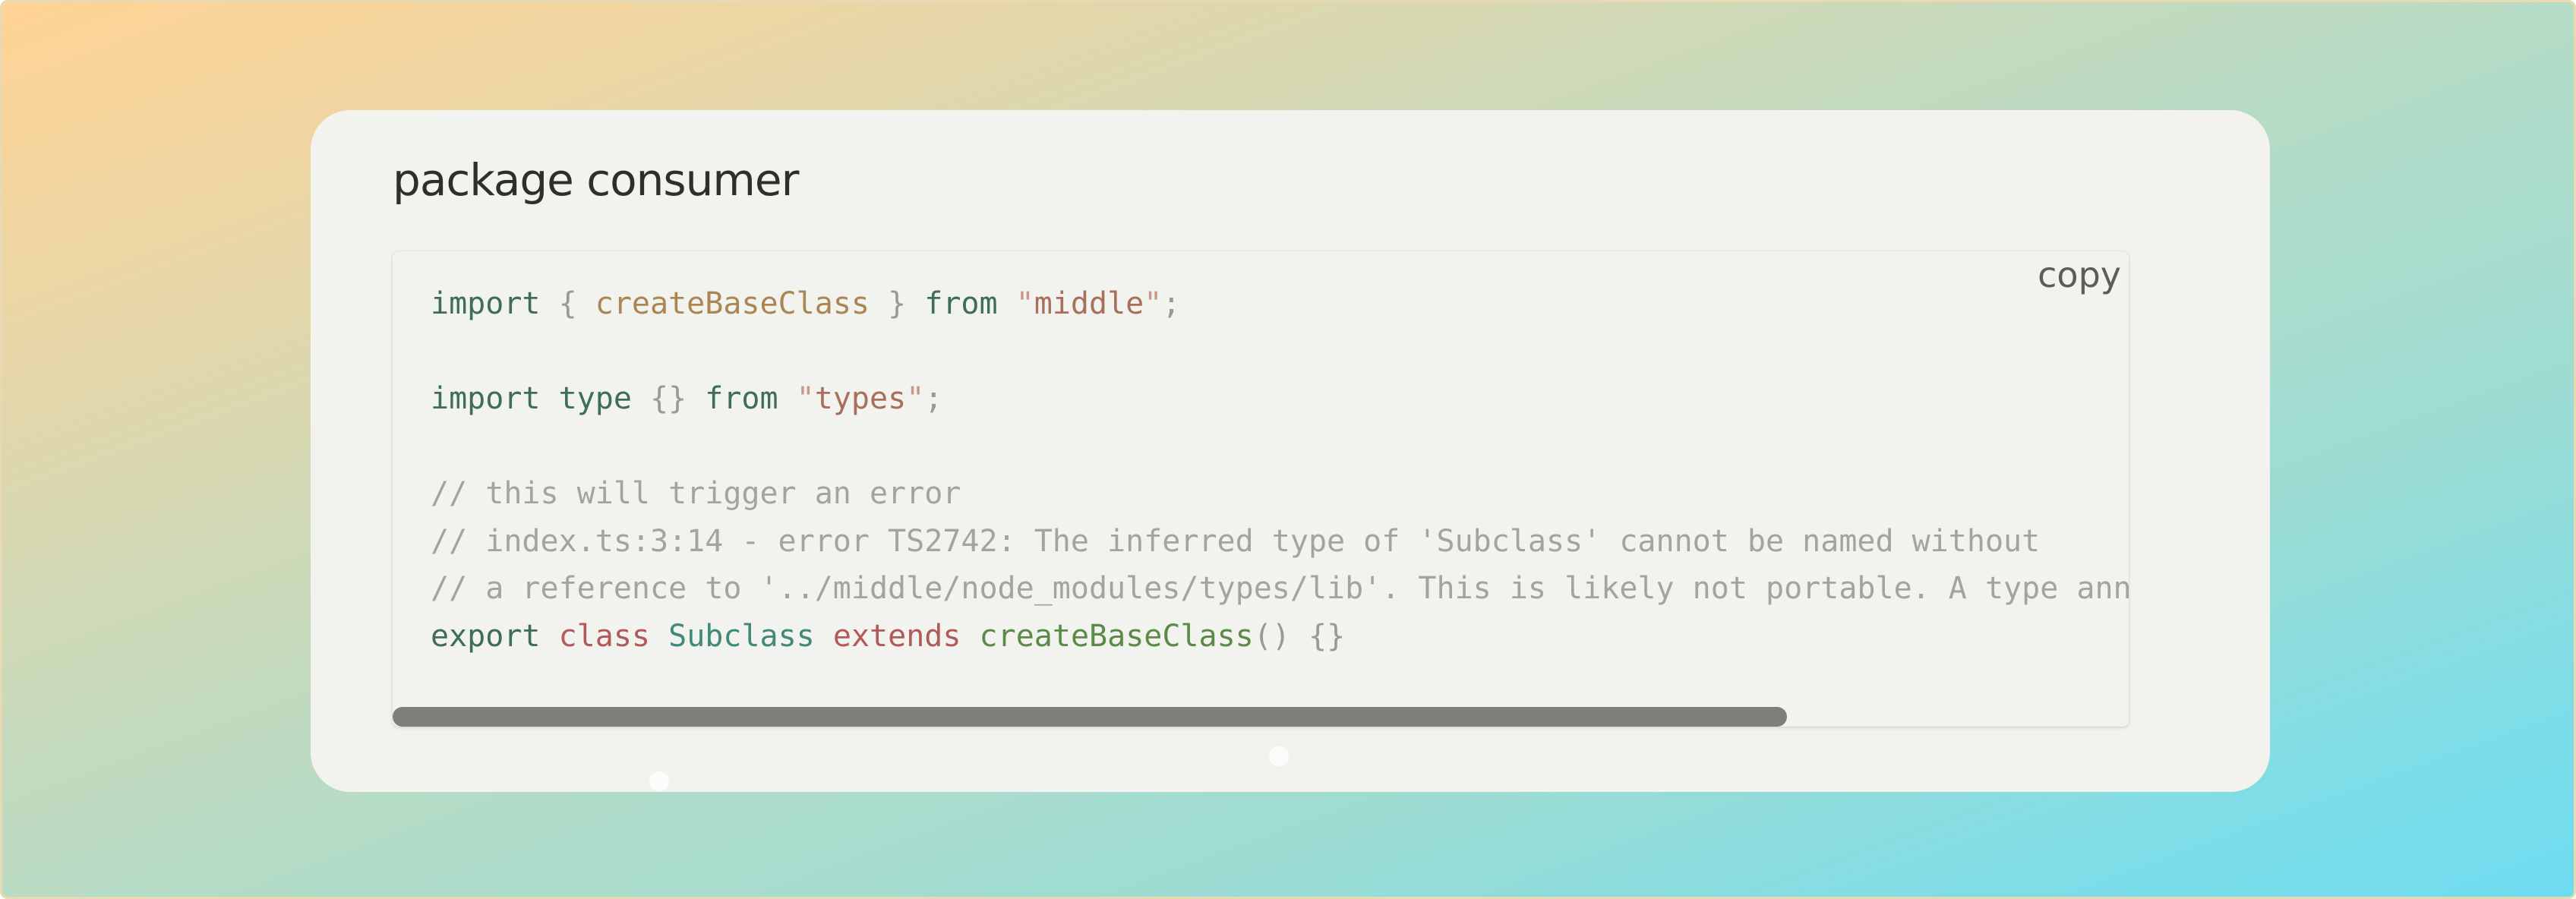 This screenshot has height=899, width=2576. Describe the element at coordinates (861, 399) in the screenshot. I see `code-token: types` at that location.